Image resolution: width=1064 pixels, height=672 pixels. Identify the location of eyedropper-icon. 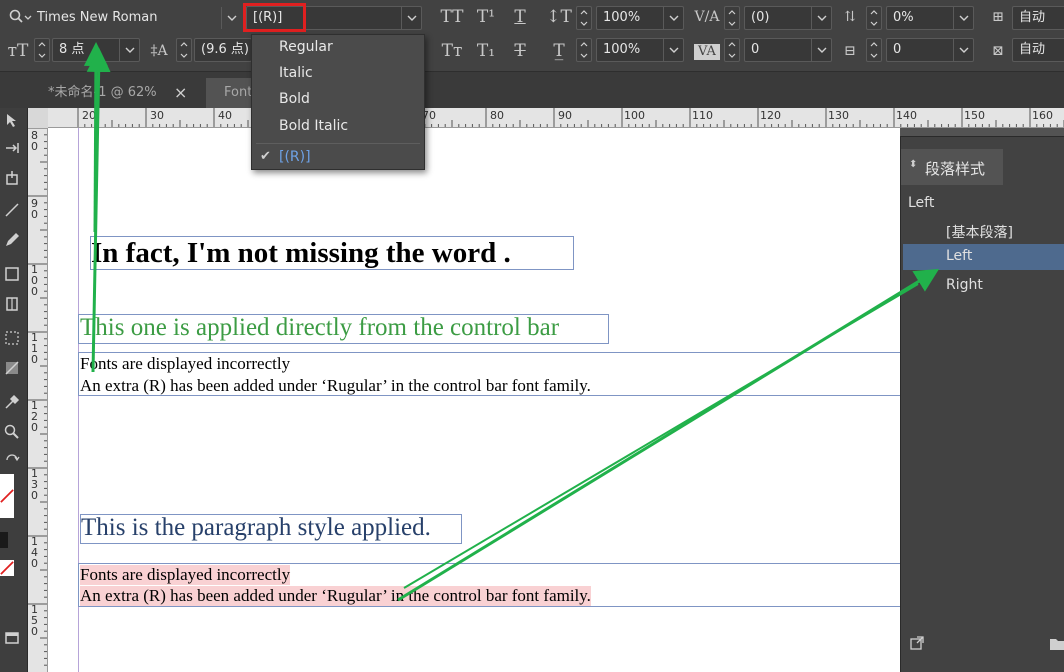
(12, 402).